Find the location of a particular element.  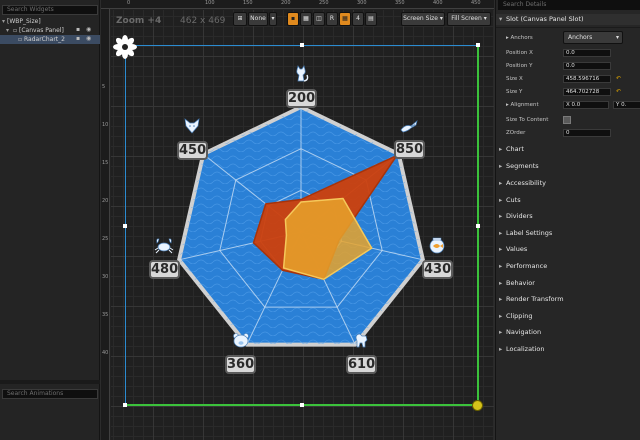

dog-icon is located at coordinates (361, 340).